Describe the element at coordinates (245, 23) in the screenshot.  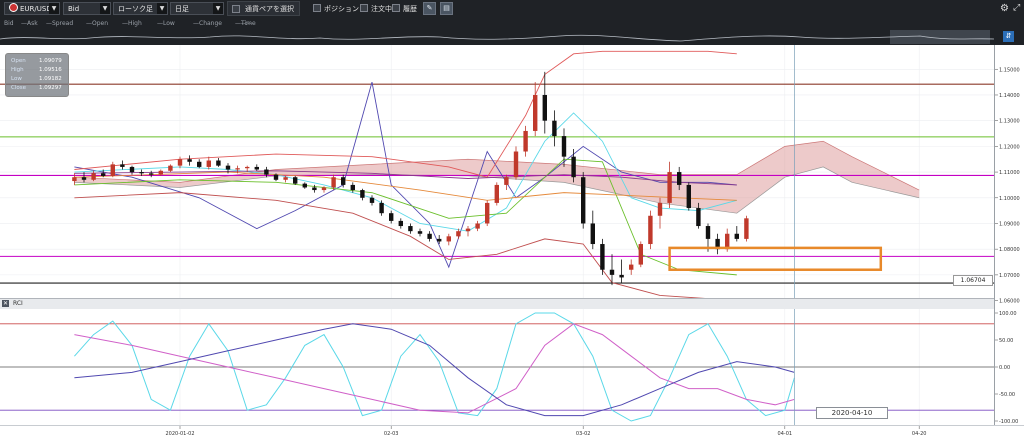
I see `legend-time: — Time --:--` at that location.